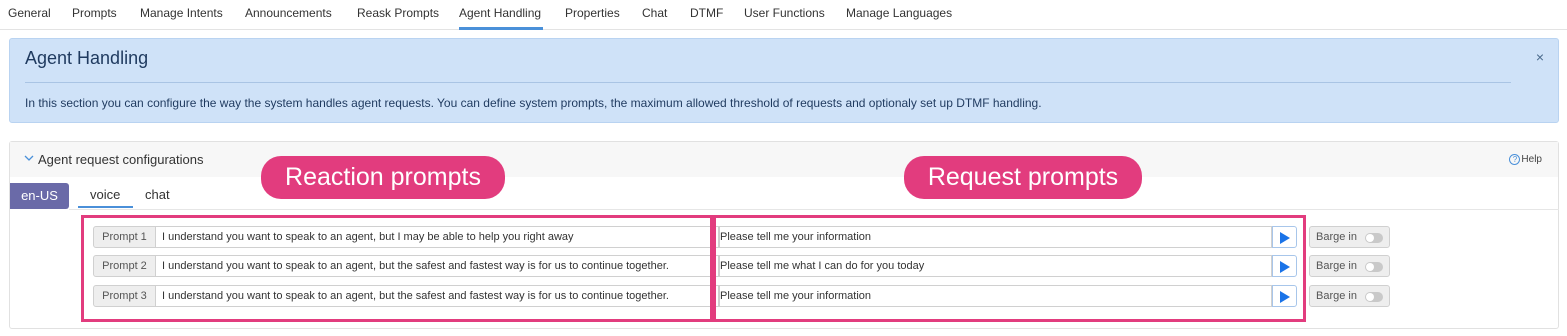 The width and height of the screenshot is (1567, 336). Describe the element at coordinates (1531, 159) in the screenshot. I see `help-label: Help` at that location.